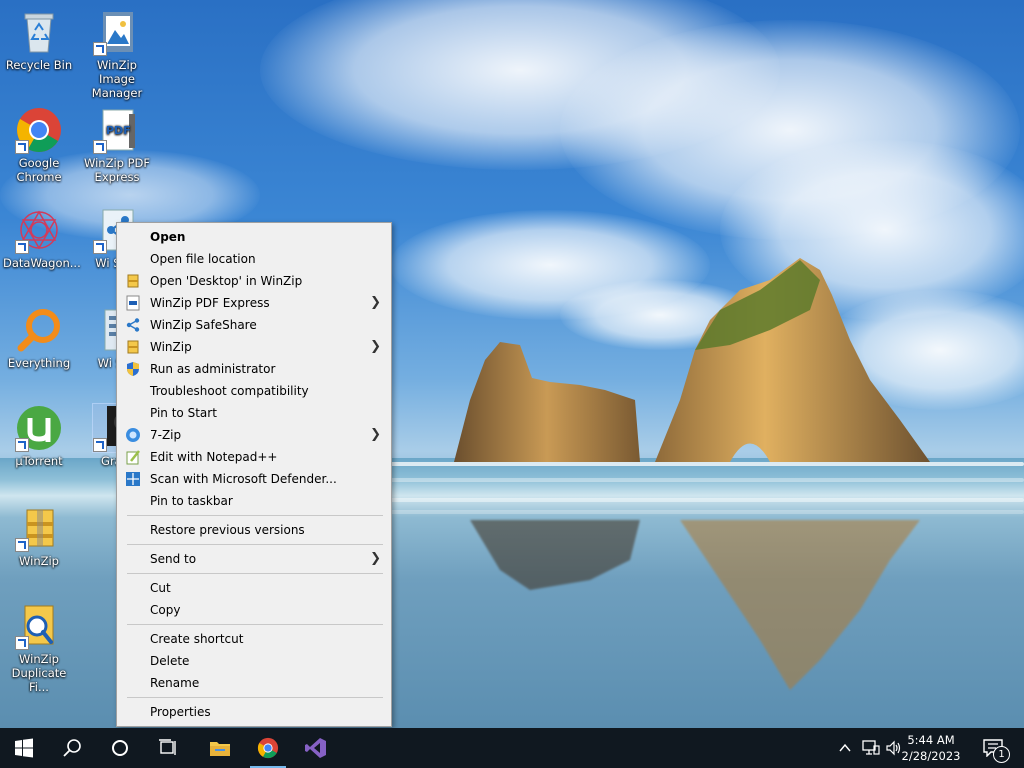  What do you see at coordinates (39, 65) in the screenshot?
I see `desktop-icon-label: Recycle Bin` at bounding box center [39, 65].